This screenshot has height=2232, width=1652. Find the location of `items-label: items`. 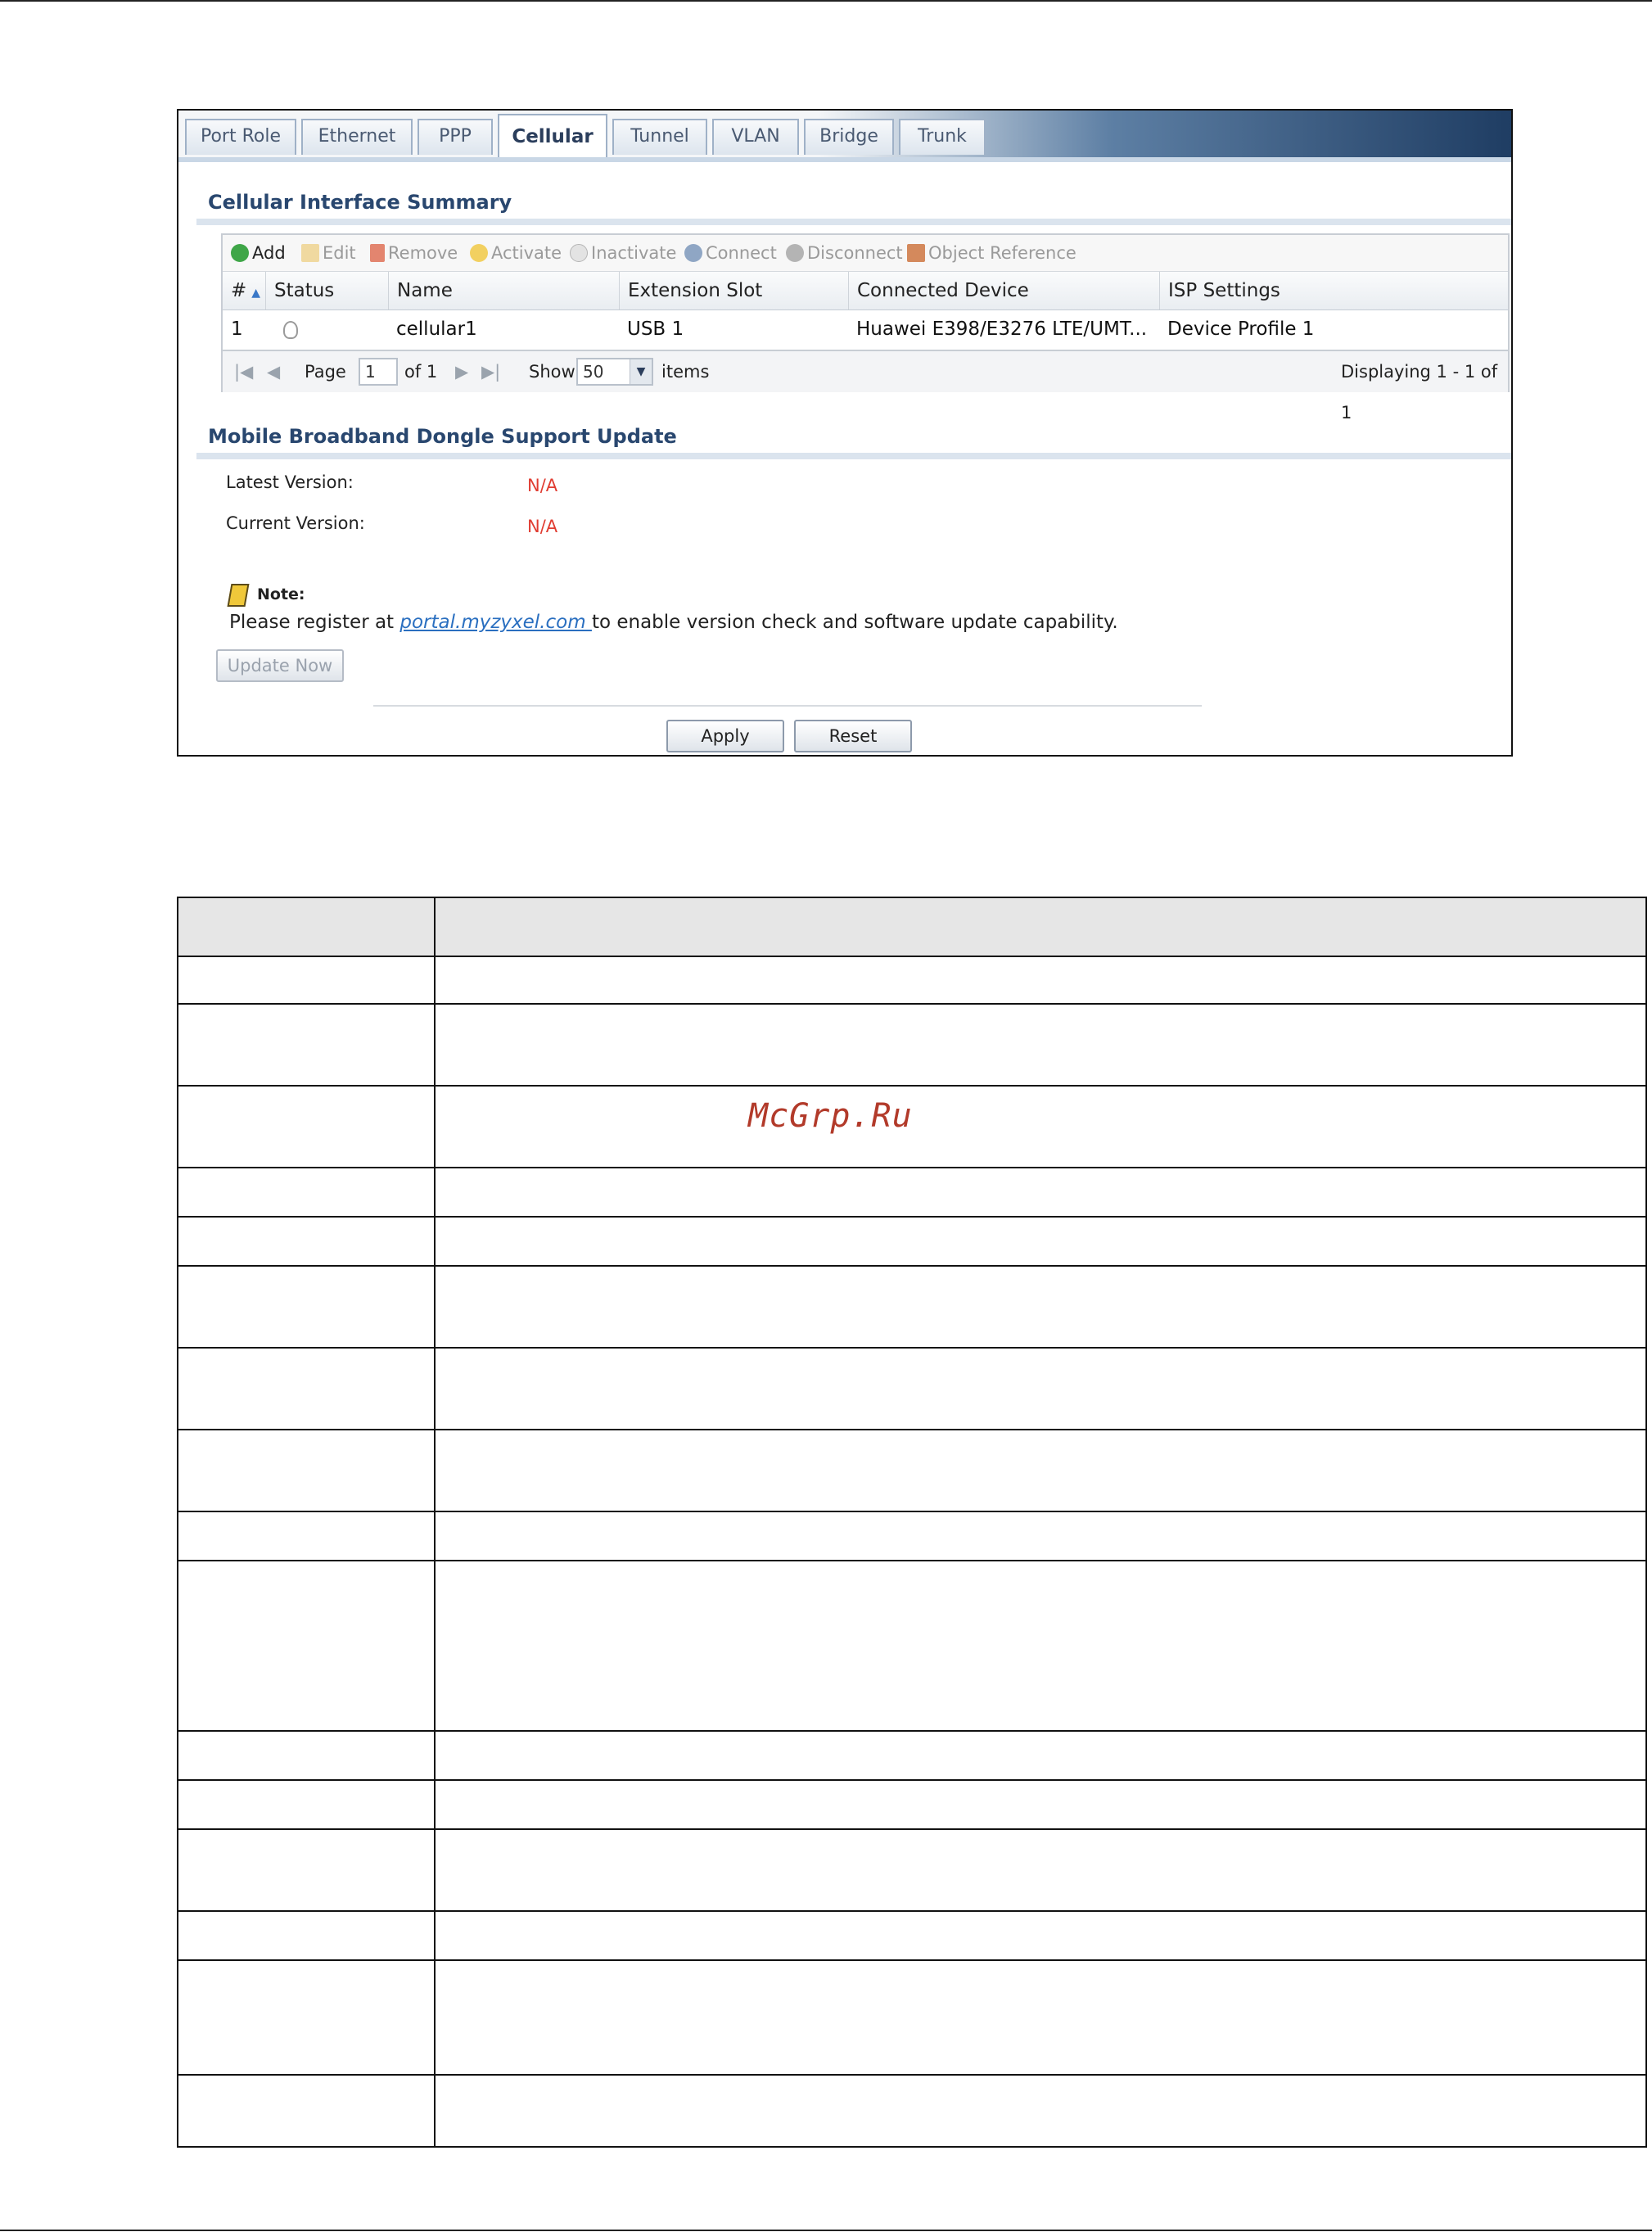

items-label: items is located at coordinates (685, 372).